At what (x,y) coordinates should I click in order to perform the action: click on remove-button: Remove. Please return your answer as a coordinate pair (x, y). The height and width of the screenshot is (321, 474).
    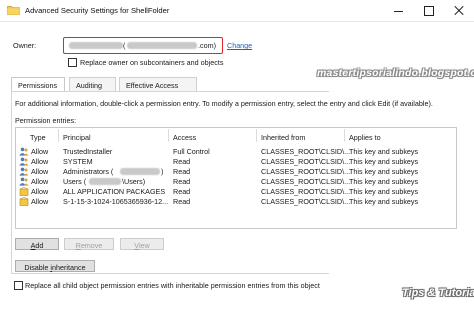
    Looking at the image, I should click on (89, 244).